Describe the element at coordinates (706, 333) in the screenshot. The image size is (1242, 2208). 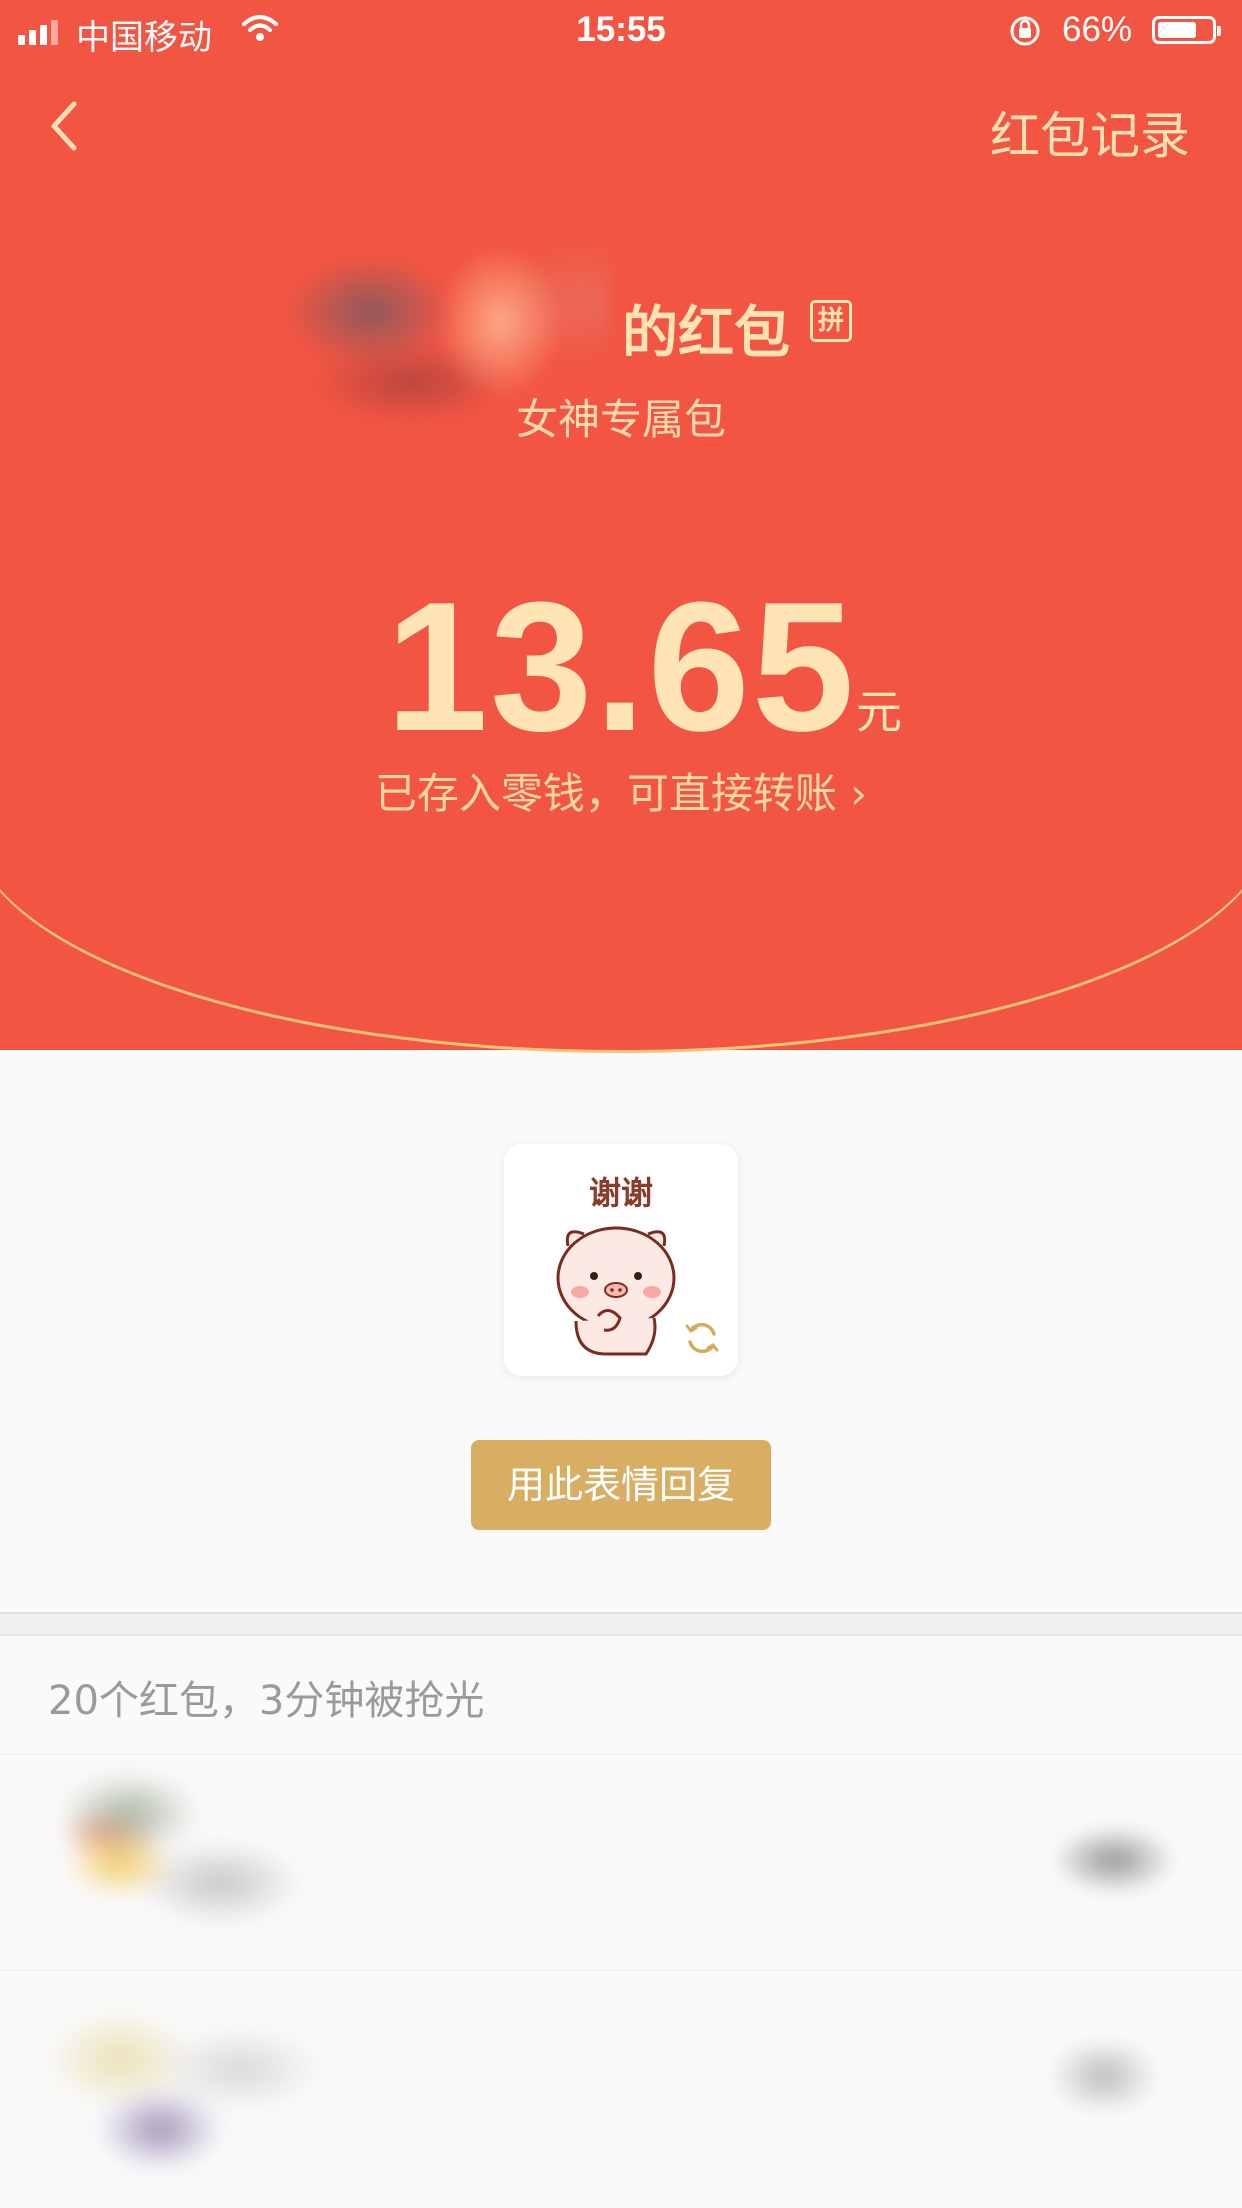
I see `sender-title: 的红包` at that location.